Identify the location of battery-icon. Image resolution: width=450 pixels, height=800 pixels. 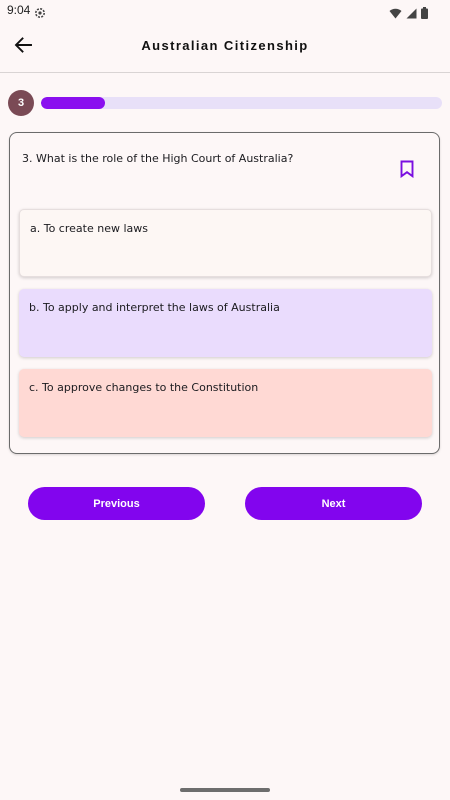
(424, 13).